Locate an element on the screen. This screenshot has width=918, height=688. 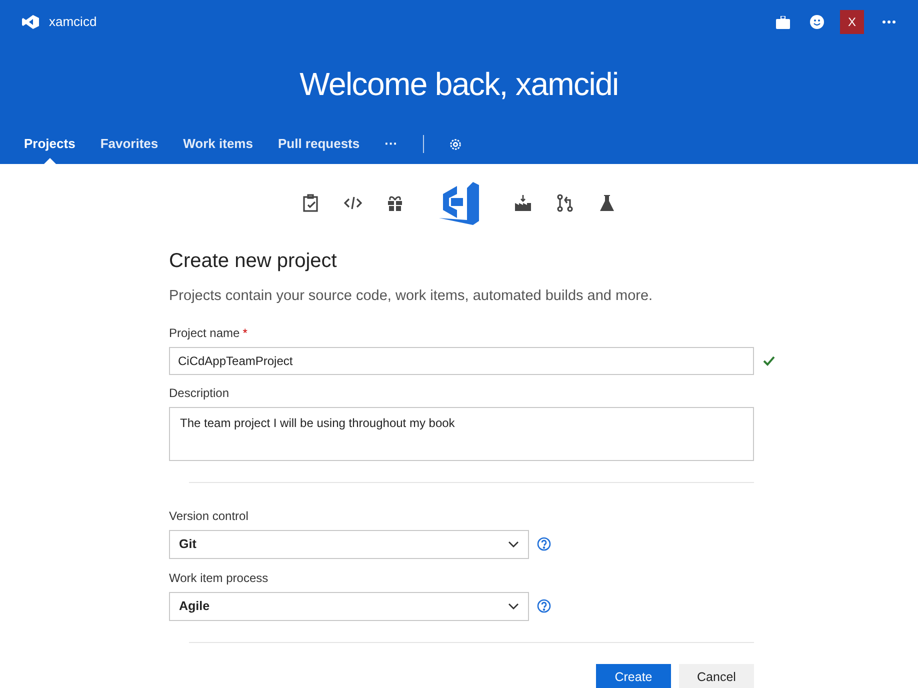
briefcase-icon is located at coordinates (783, 22).